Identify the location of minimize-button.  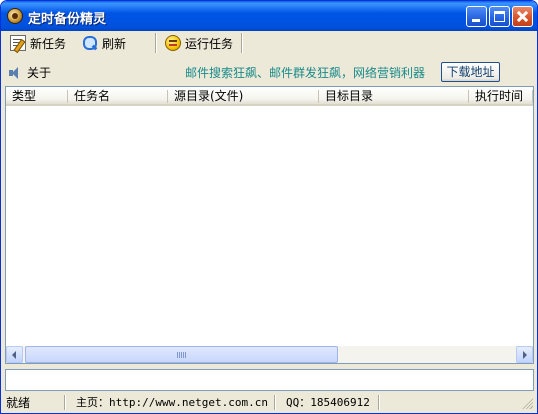
(476, 16).